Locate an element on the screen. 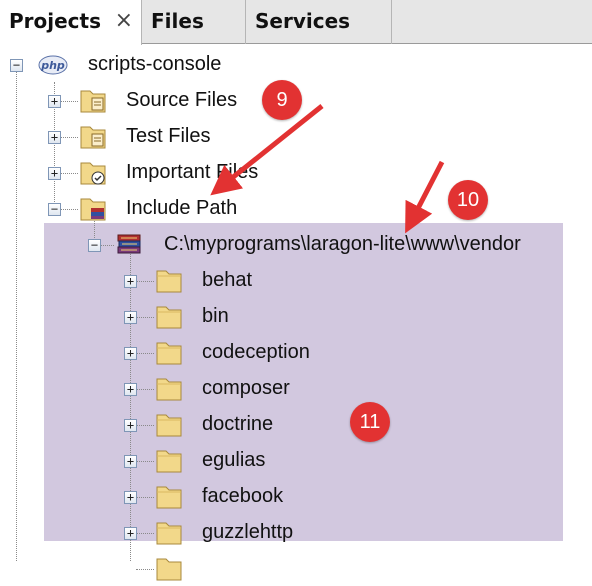  folder-label: composer is located at coordinates (246, 388).